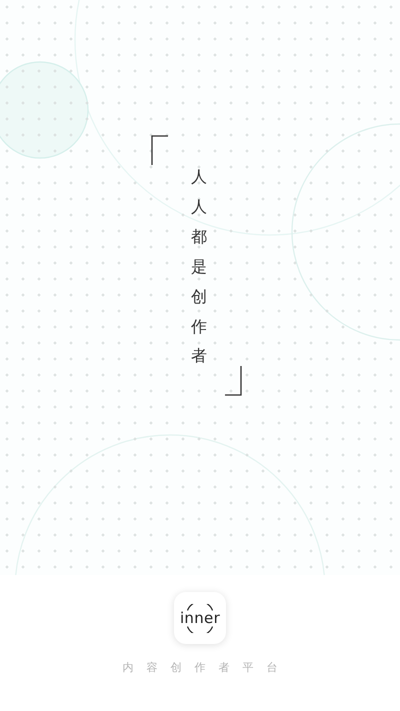  Describe the element at coordinates (206, 667) in the screenshot. I see `tagline: 内容创作者平台` at that location.